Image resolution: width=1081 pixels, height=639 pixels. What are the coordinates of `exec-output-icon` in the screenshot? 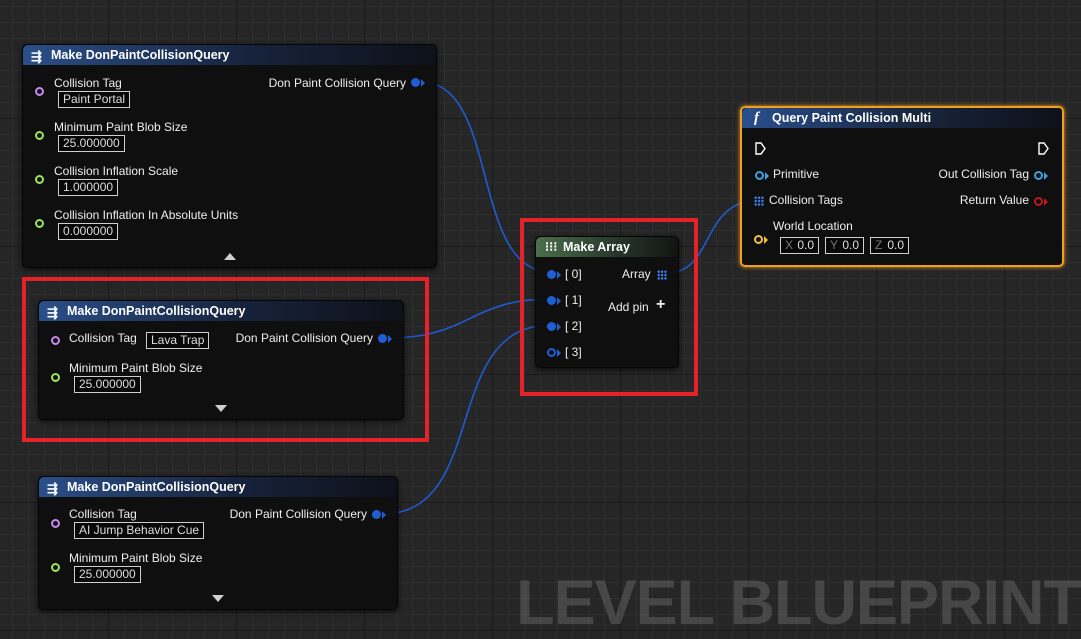 It's located at (1043, 148).